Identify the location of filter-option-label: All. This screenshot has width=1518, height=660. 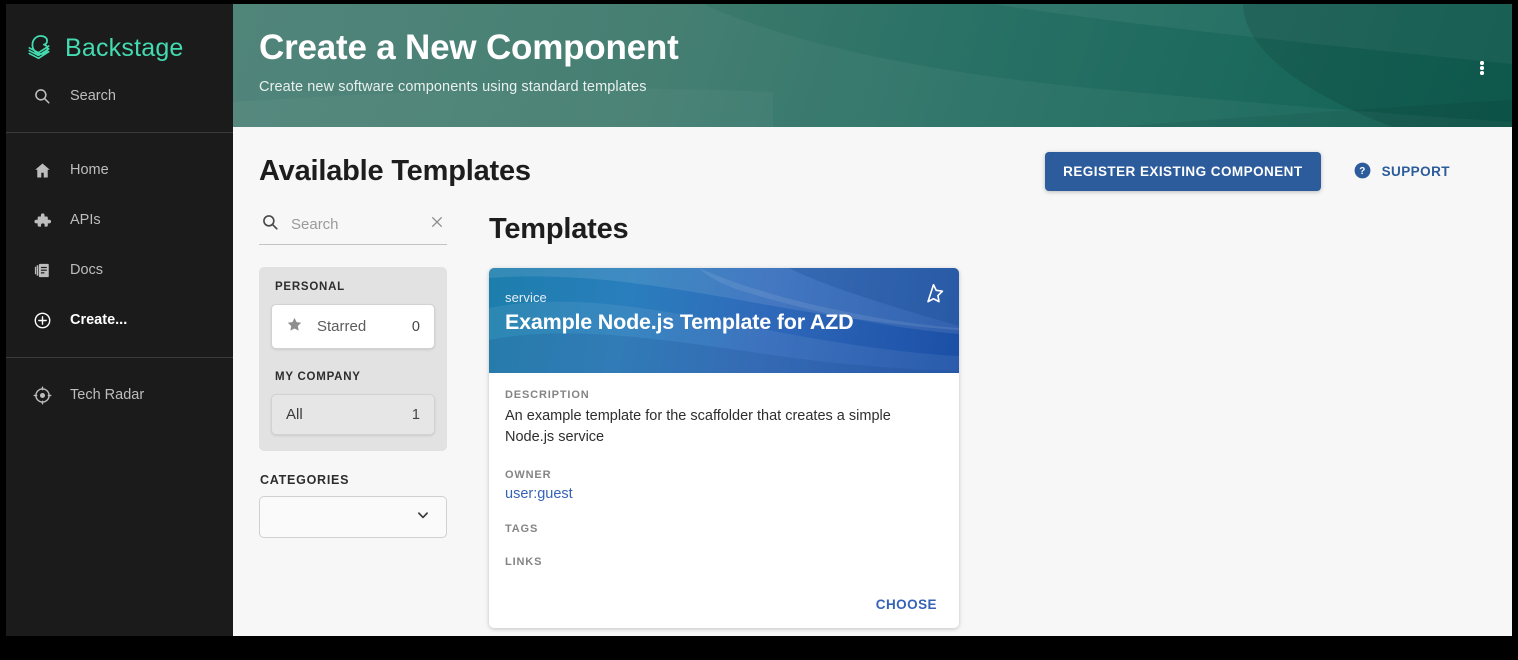
(294, 414).